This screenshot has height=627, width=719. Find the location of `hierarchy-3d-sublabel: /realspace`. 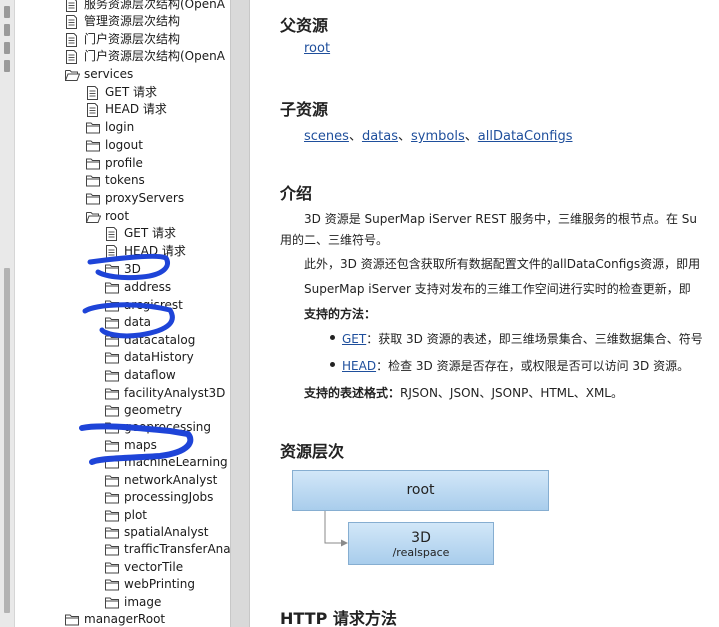

hierarchy-3d-sublabel: /realspace is located at coordinates (421, 552).